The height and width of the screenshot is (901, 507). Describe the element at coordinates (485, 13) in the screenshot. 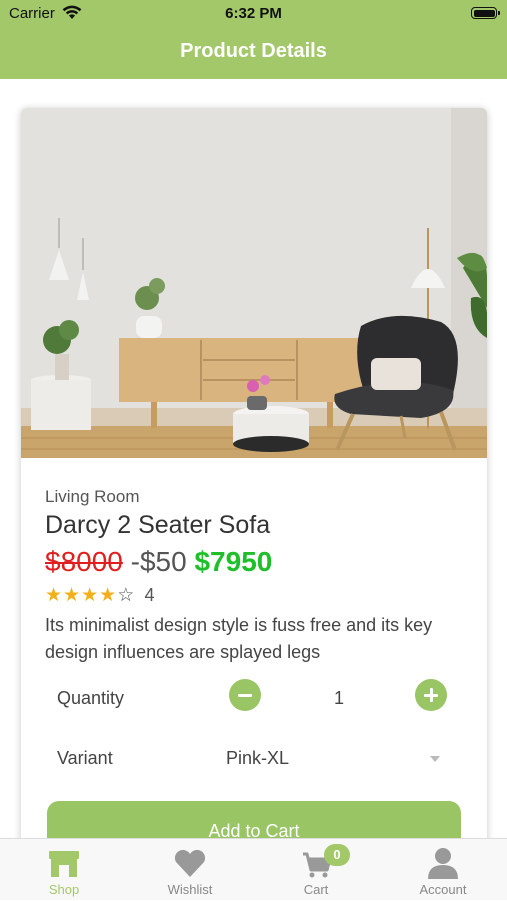

I see `battery-icon` at that location.